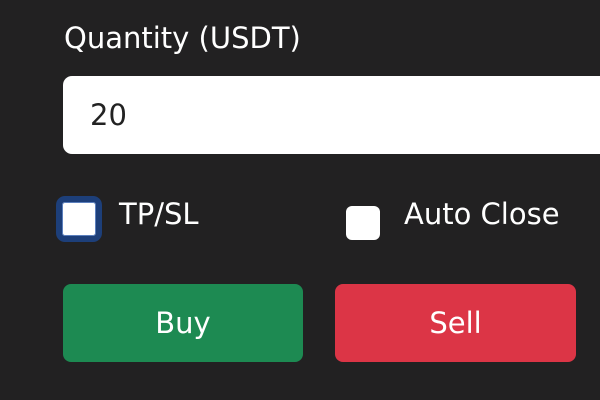  Describe the element at coordinates (455, 323) in the screenshot. I see `sell-button: Sell` at that location.